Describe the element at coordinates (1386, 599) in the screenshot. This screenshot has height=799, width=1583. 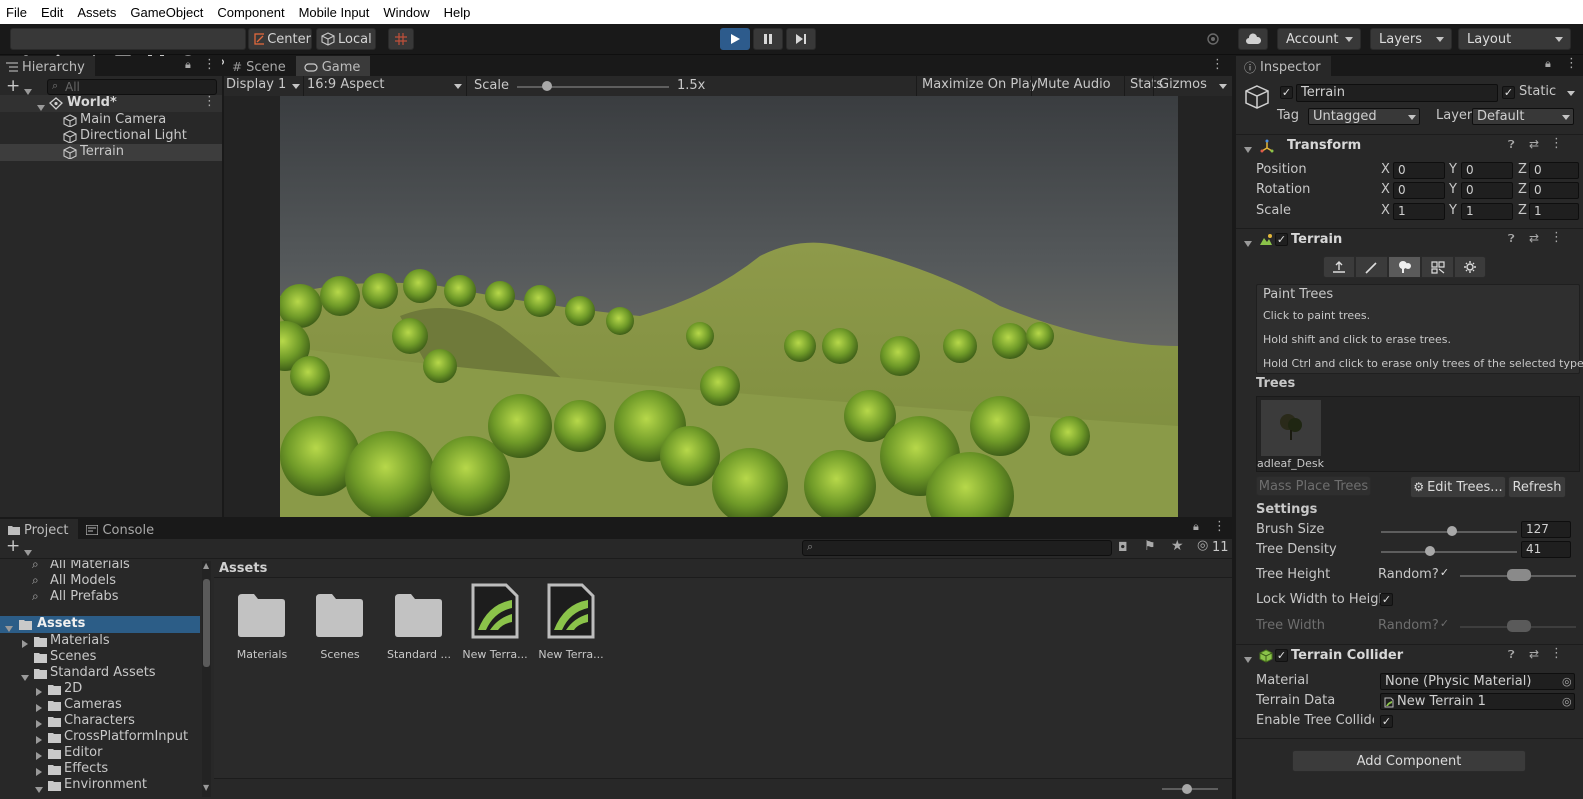
I see `lock-width-checkbox: ✓` at that location.